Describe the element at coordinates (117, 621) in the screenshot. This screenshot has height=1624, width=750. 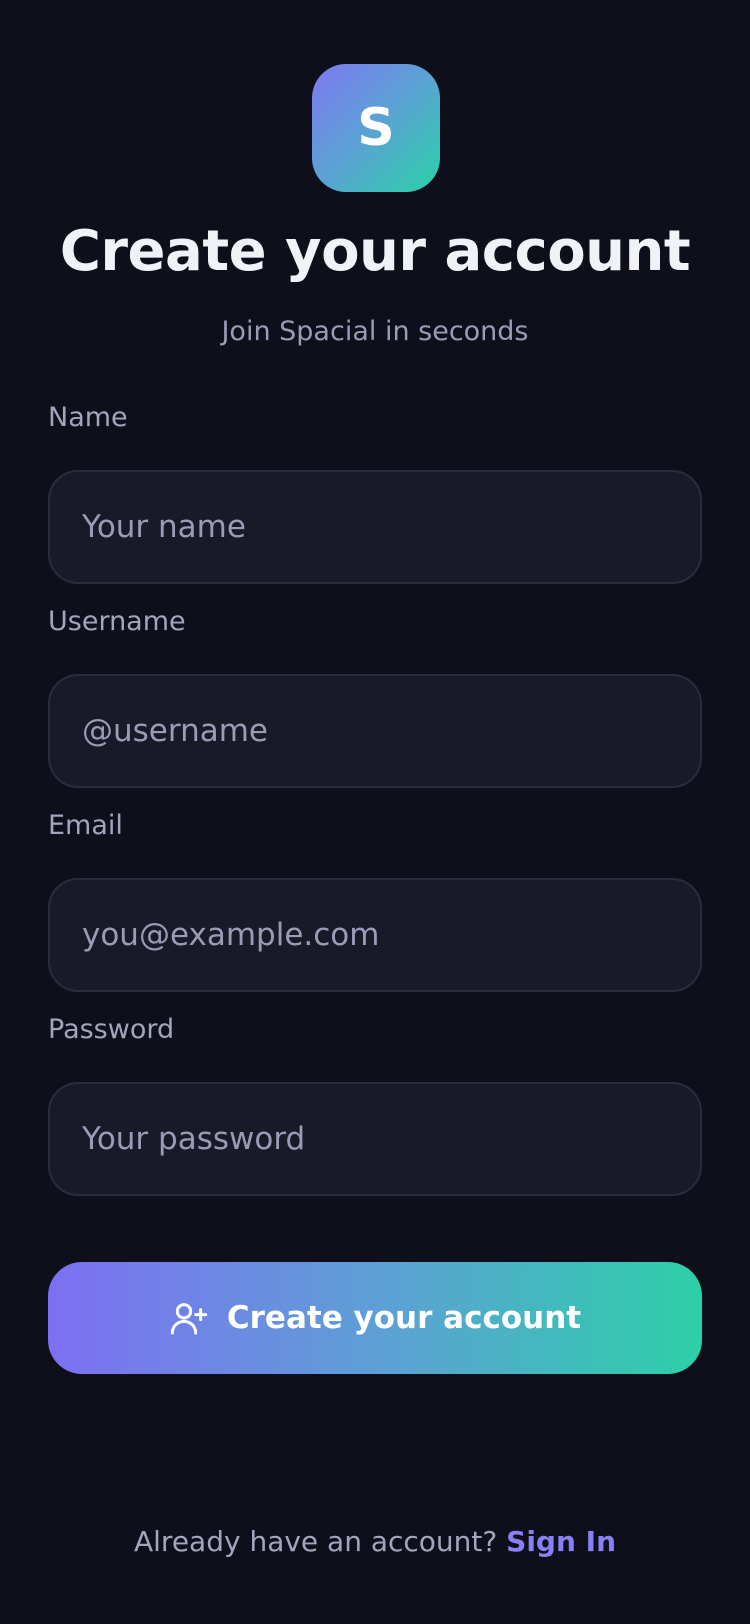
I see `username-label: Username` at that location.